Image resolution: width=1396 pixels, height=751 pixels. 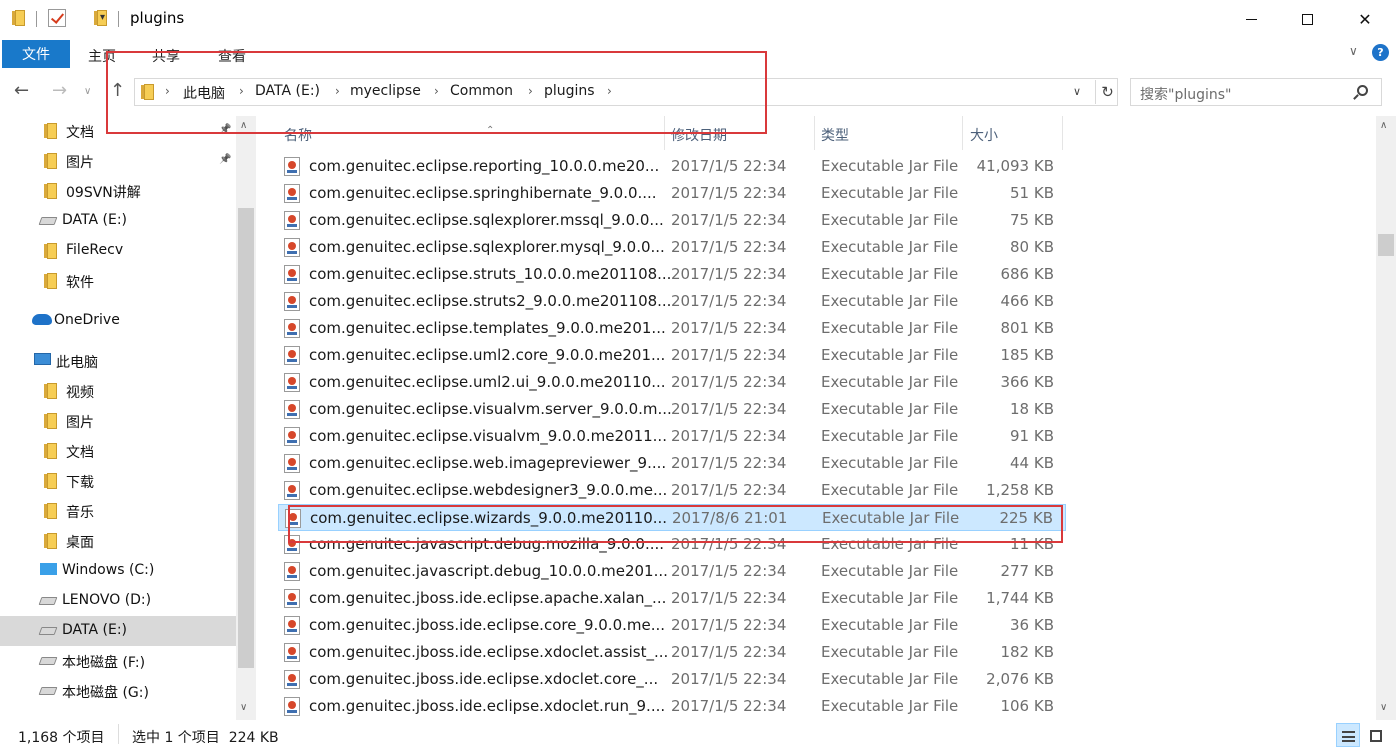 What do you see at coordinates (59, 90) in the screenshot?
I see `forward-arrow-icon: →` at bounding box center [59, 90].